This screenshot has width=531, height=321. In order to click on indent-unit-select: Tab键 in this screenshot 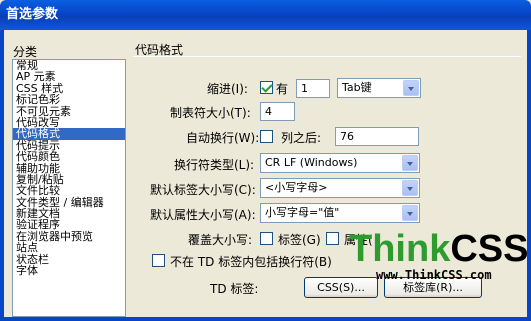, I will do `click(379, 88)`.